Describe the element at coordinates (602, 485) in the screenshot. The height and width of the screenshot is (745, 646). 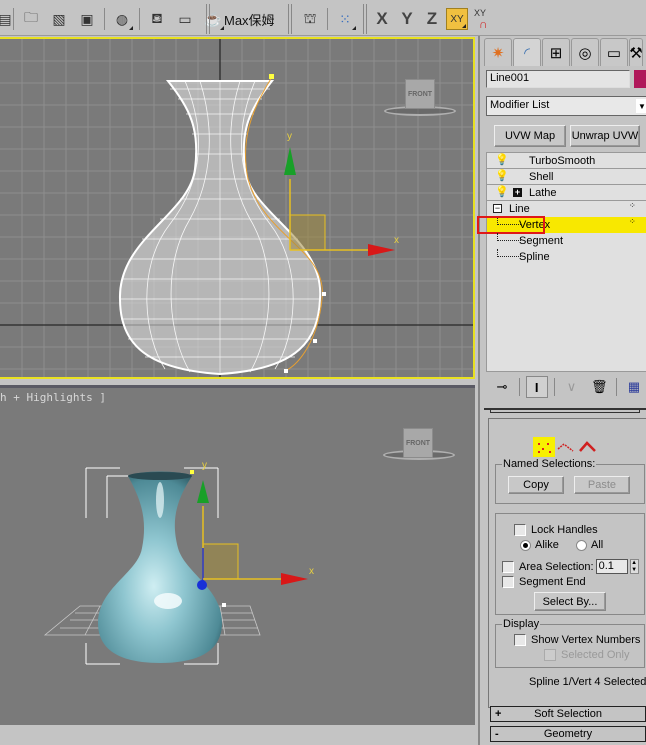
I see `paste-button: Paste` at that location.